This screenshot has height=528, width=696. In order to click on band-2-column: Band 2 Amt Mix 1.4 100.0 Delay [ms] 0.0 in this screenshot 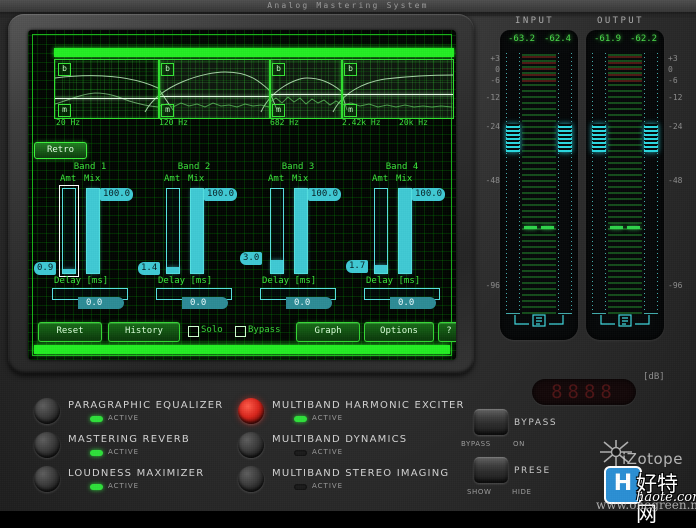, I will do `click(192, 237)`.